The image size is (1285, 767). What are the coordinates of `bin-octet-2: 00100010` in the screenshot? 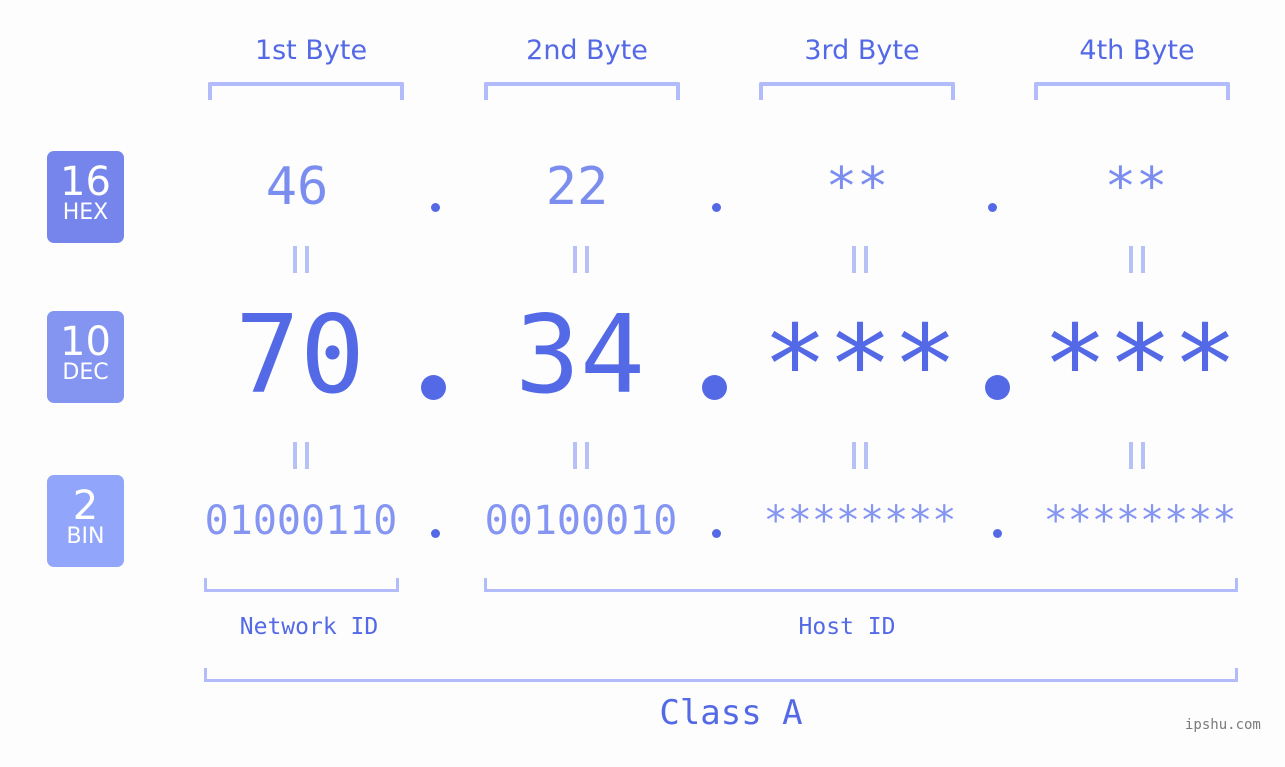 It's located at (581, 521).